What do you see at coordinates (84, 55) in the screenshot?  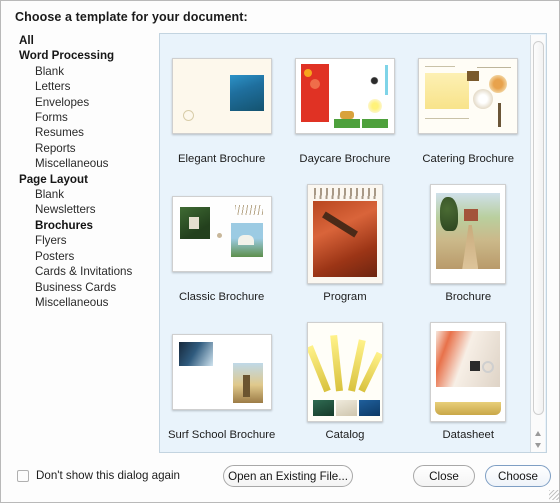 I see `sidebar-item-word-processing: Word Processing` at bounding box center [84, 55].